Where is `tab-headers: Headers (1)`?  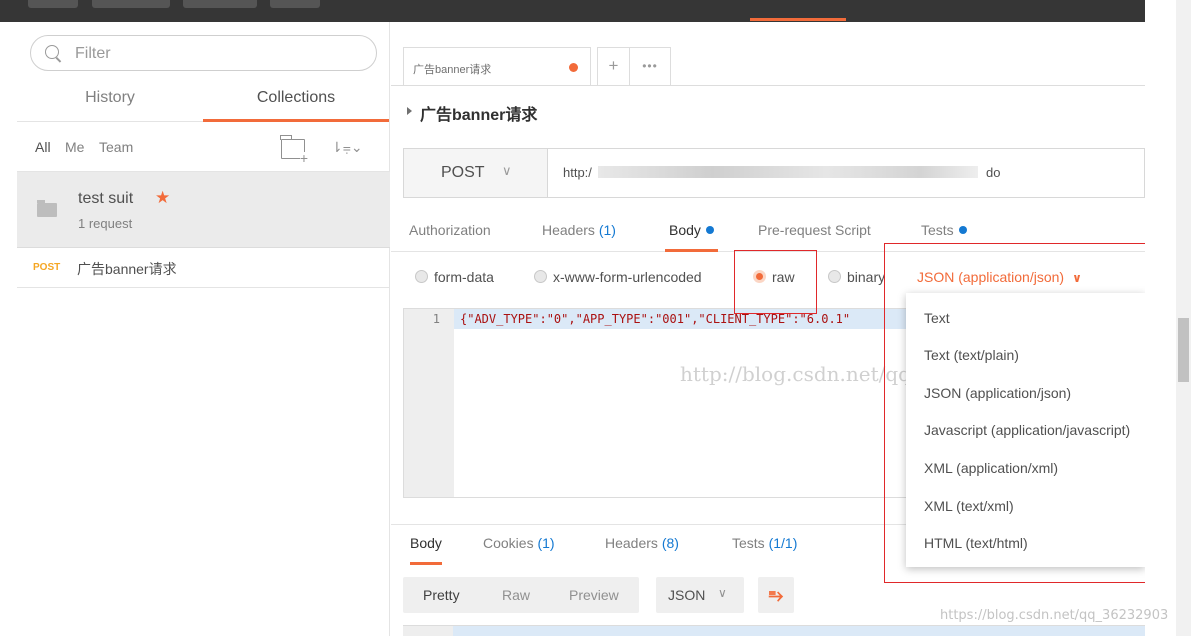
tab-headers: Headers (1) is located at coordinates (579, 237).